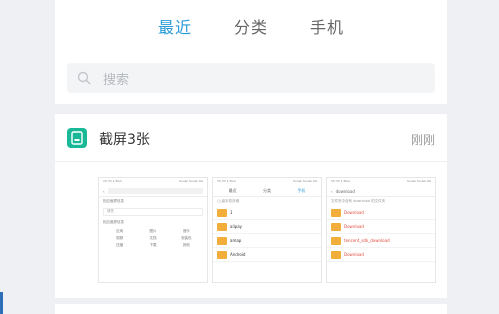 The height and width of the screenshot is (314, 499). Describe the element at coordinates (153, 212) in the screenshot. I see `thumb-box: 请先` at that location.